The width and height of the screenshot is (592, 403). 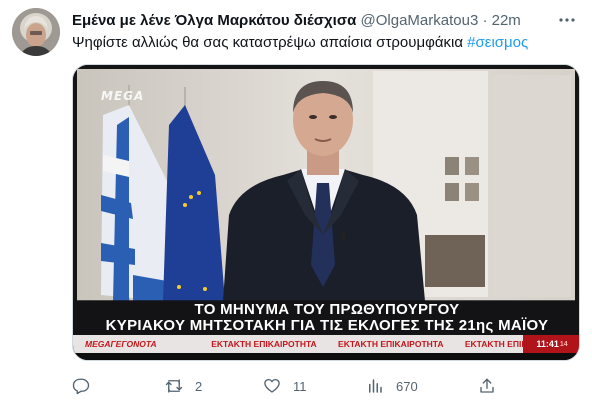 I want to click on ticker-brand: MEGAΓΕΓΟΝΟΤΑ, so click(x=137, y=344).